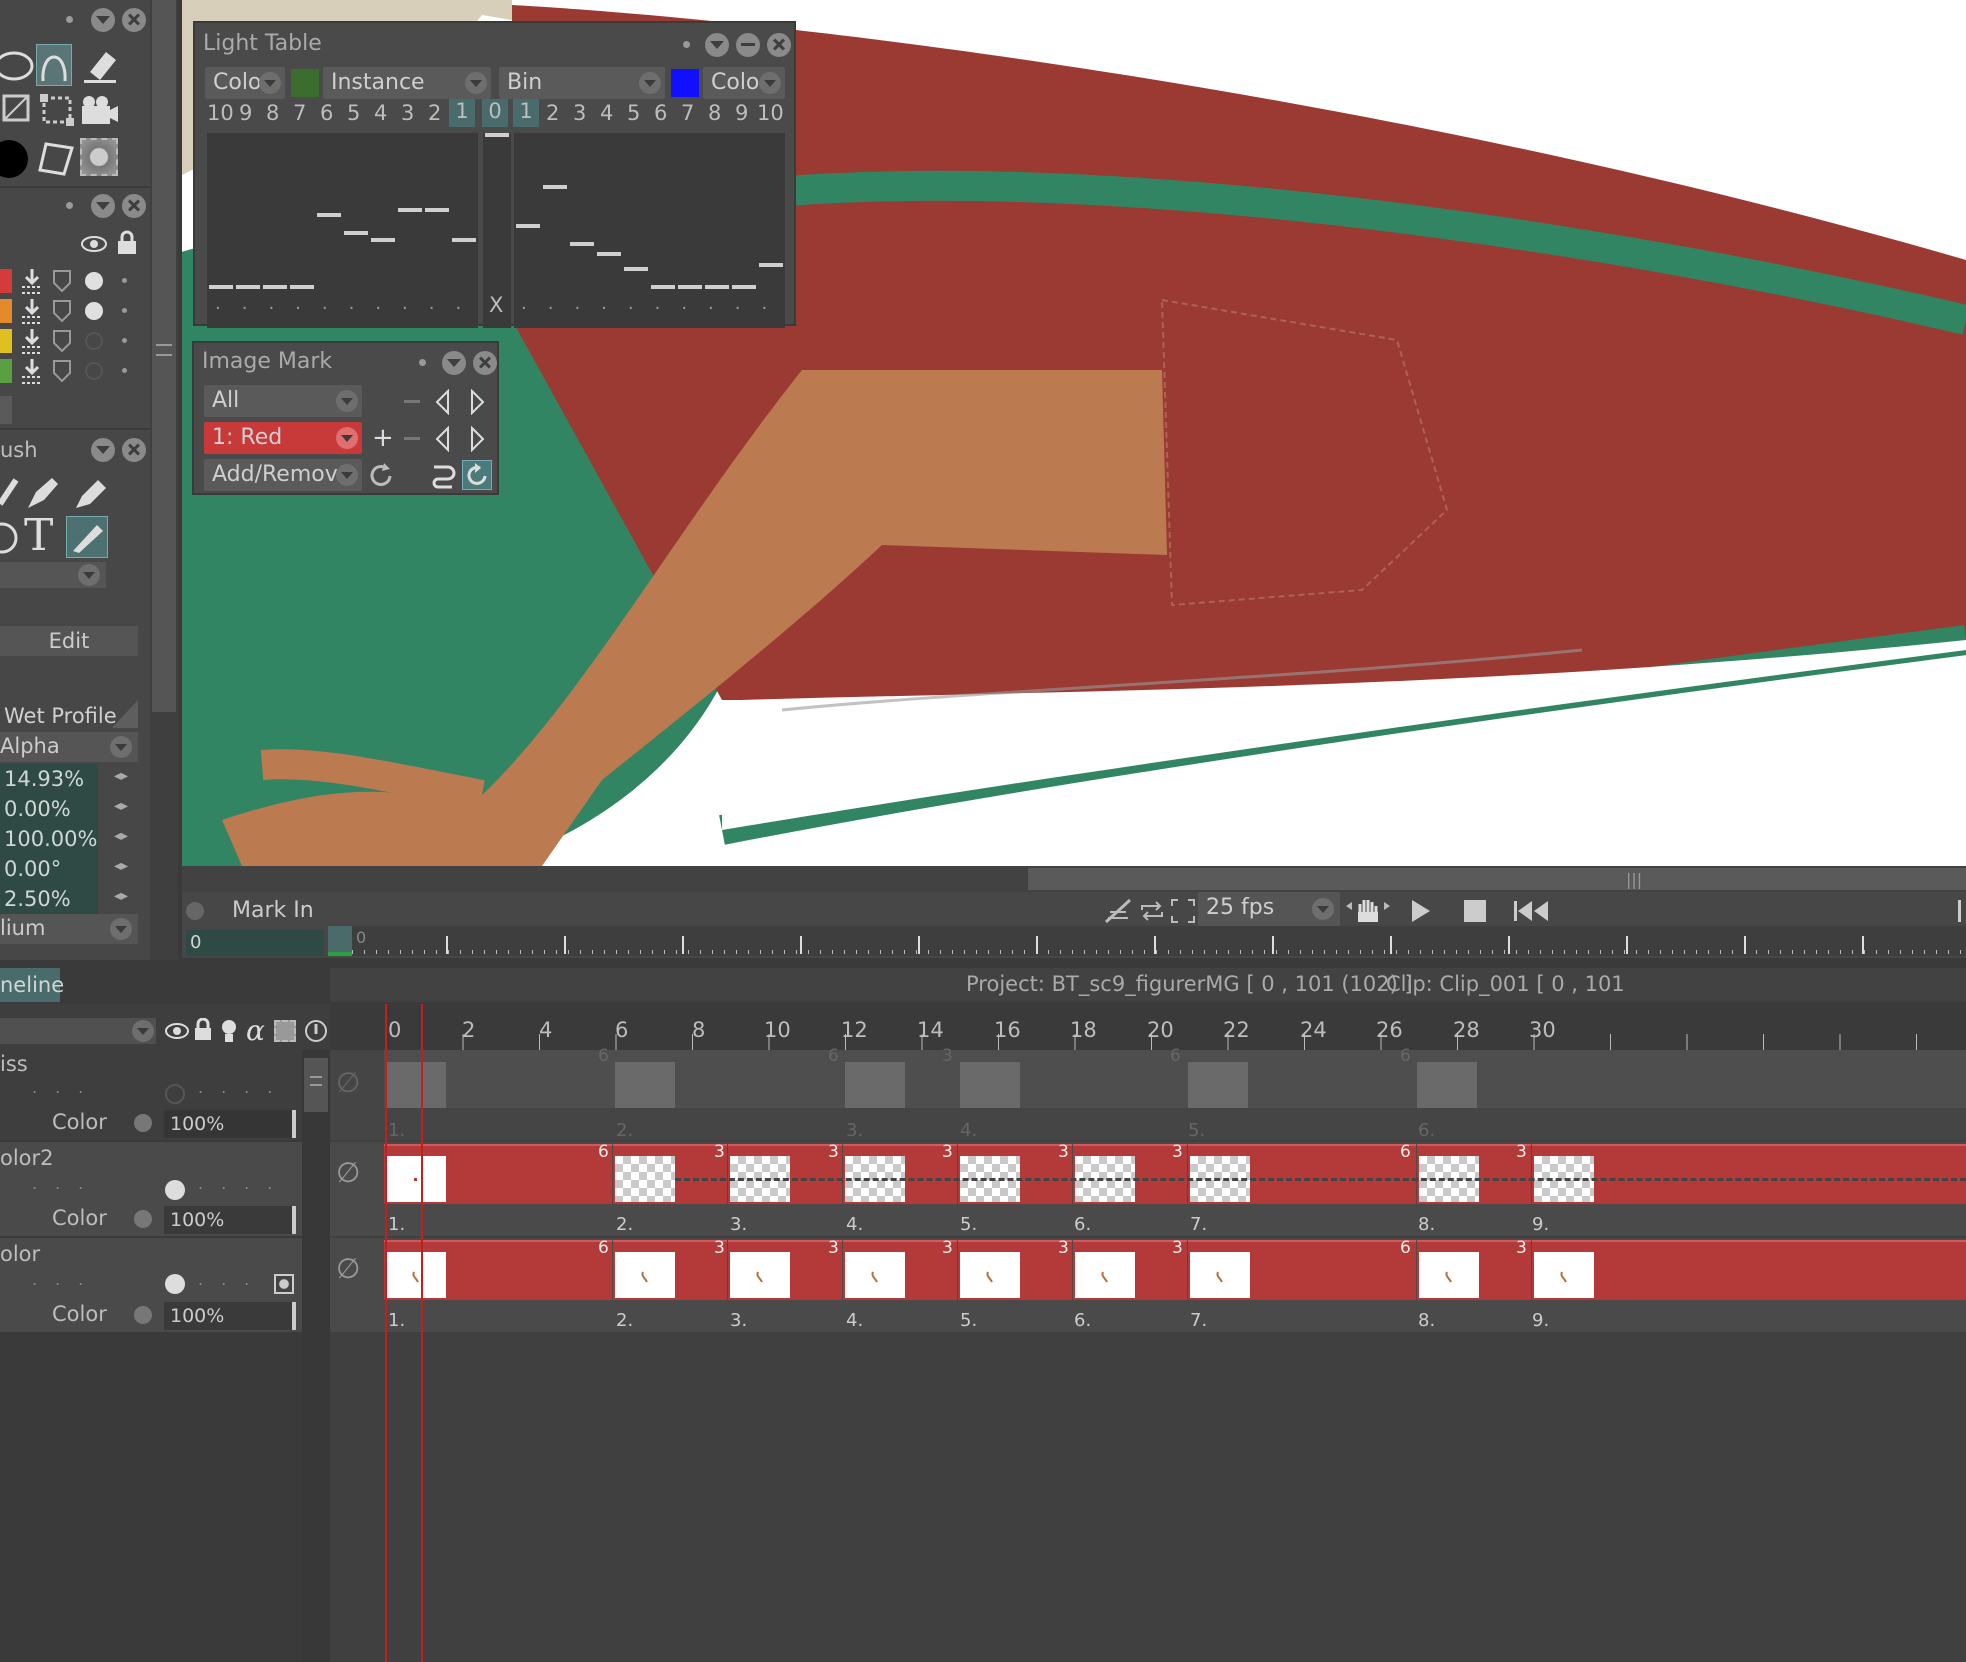 This screenshot has height=1662, width=1966. Describe the element at coordinates (1497, 879) in the screenshot. I see `hscroll-thumb` at that location.